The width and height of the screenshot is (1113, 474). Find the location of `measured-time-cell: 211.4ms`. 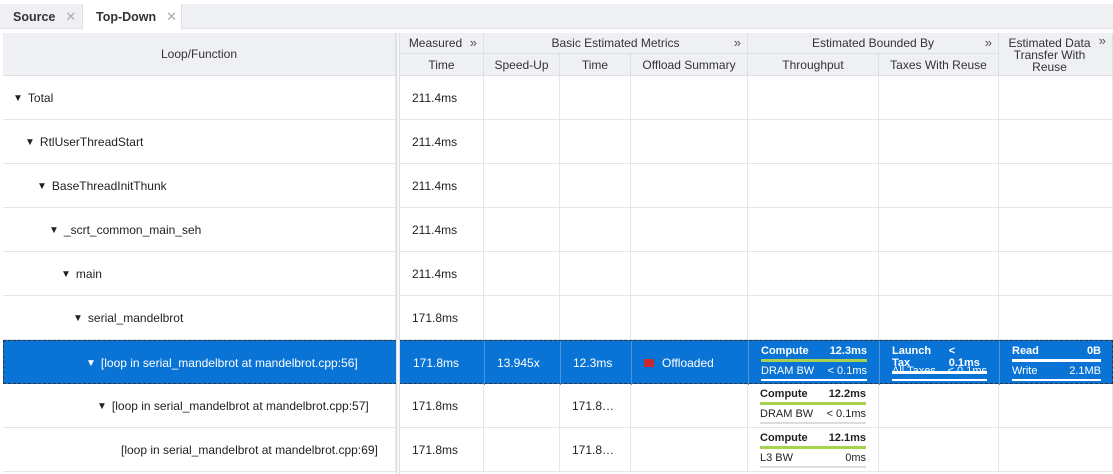

measured-time-cell: 211.4ms is located at coordinates (442, 230).